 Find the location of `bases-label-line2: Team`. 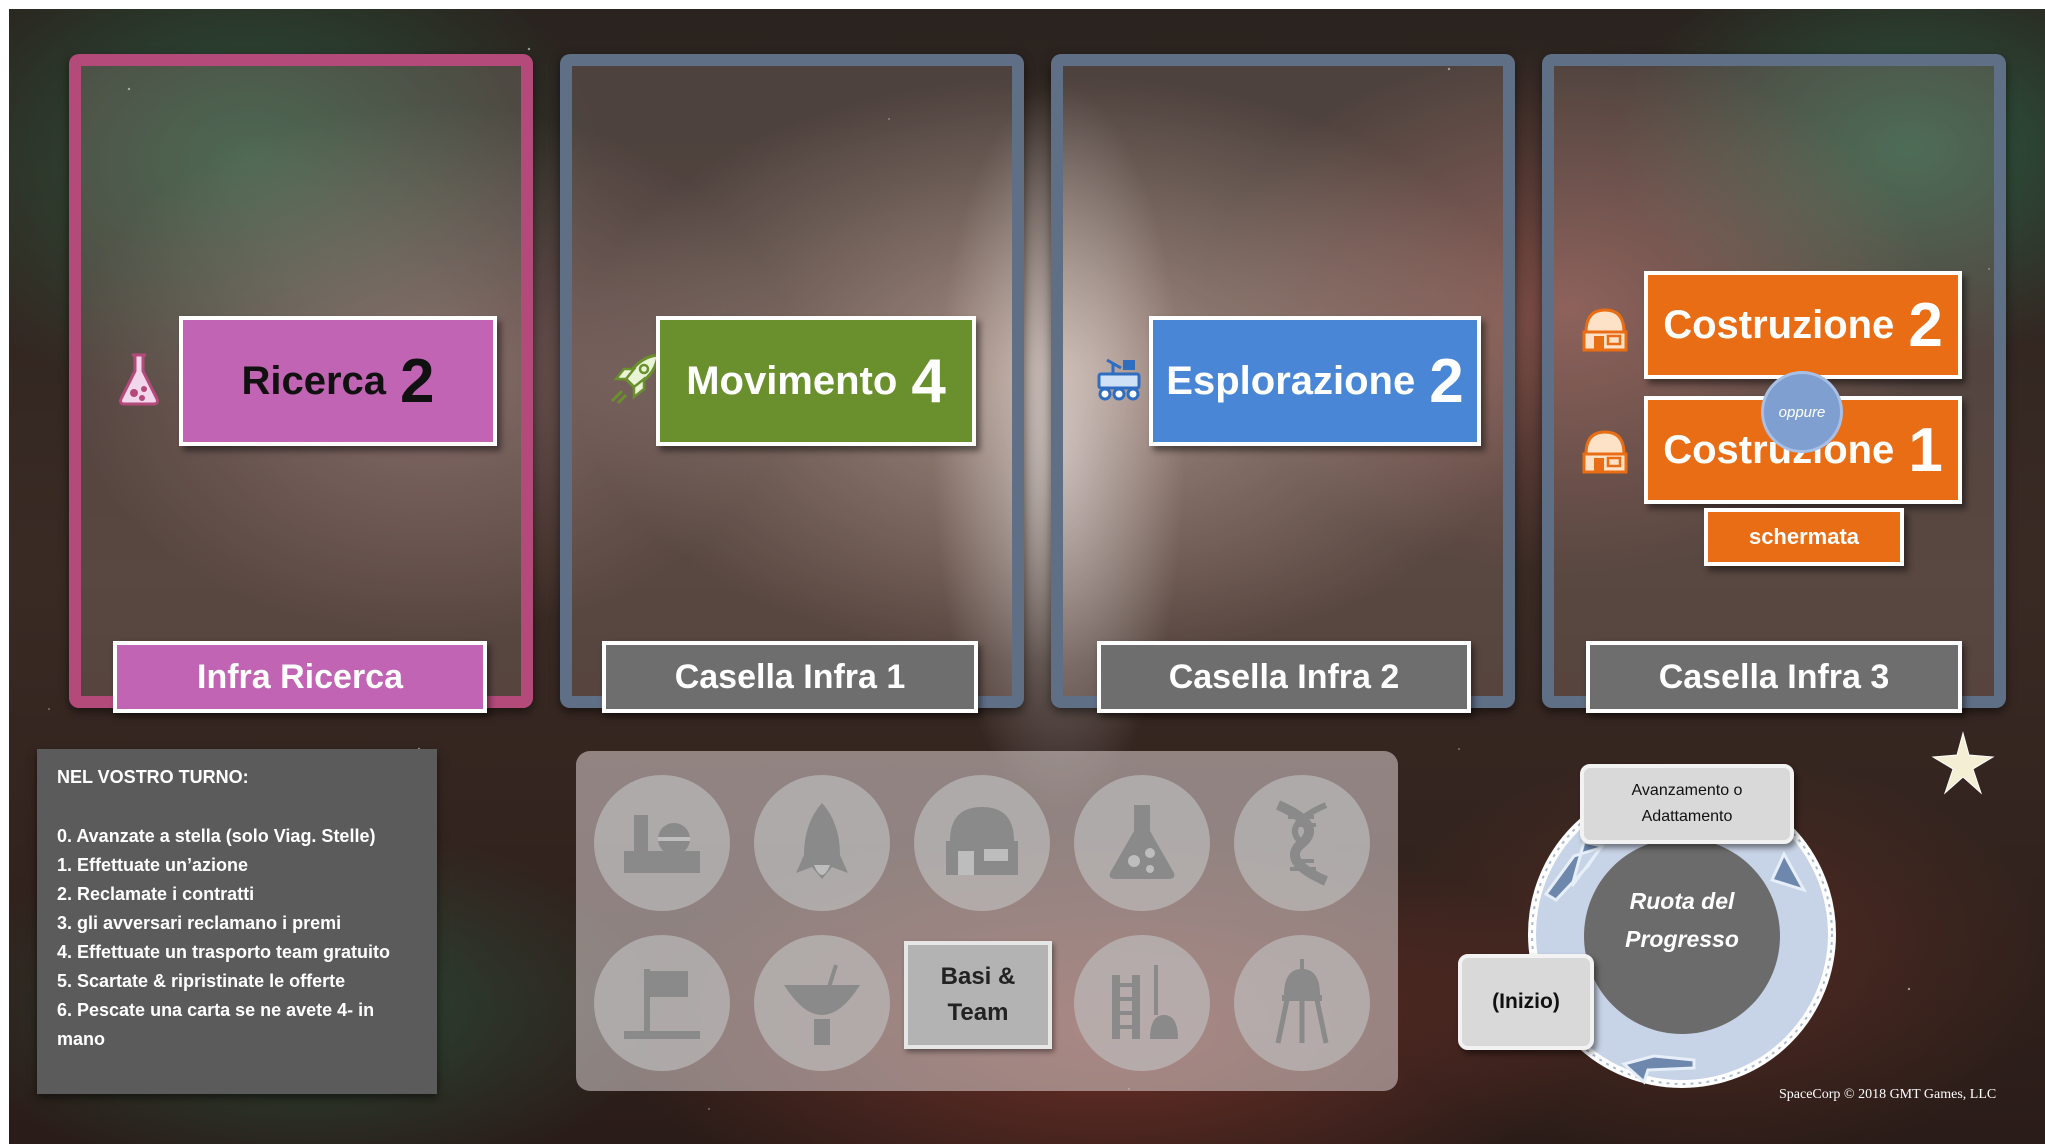

bases-label-line2: Team is located at coordinates (978, 1012).